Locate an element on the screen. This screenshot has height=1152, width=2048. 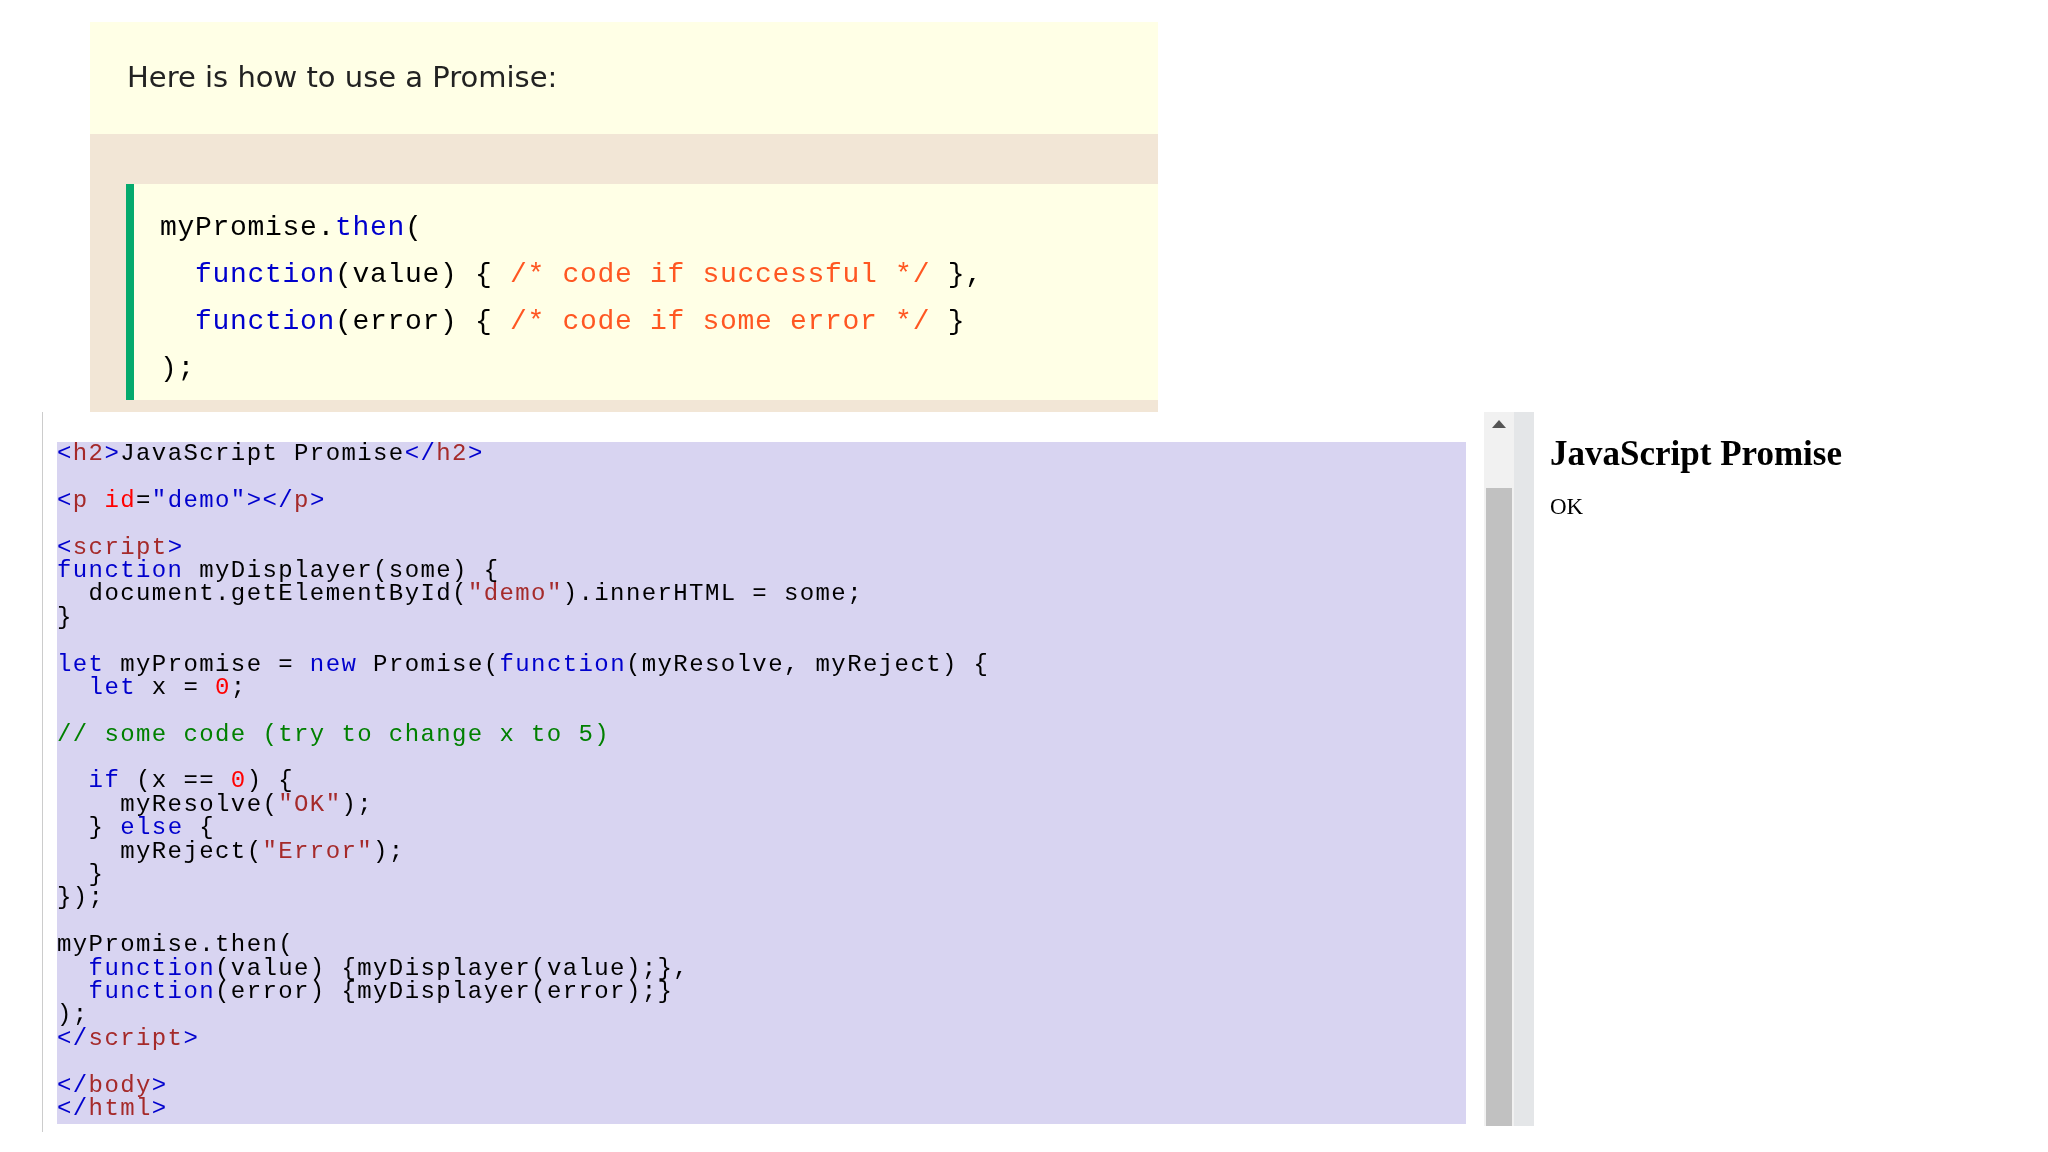
code-line: </html> is located at coordinates (113, 1108).